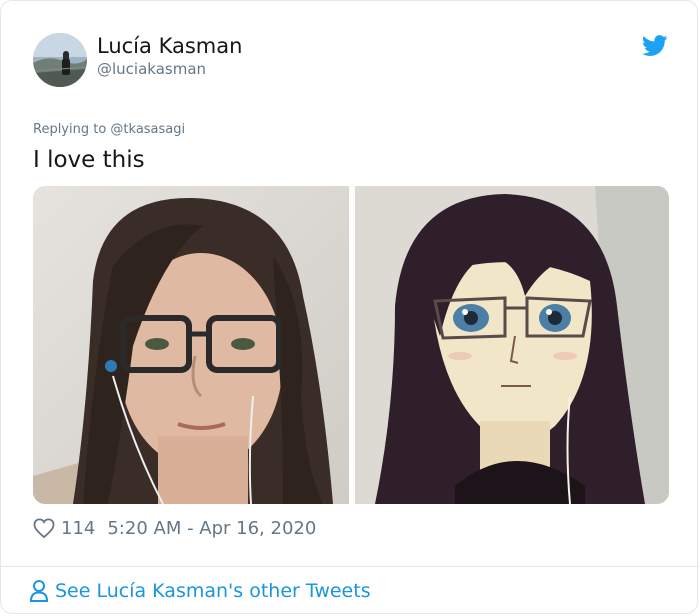  Describe the element at coordinates (654, 46) in the screenshot. I see `twitter-bird-icon` at that location.